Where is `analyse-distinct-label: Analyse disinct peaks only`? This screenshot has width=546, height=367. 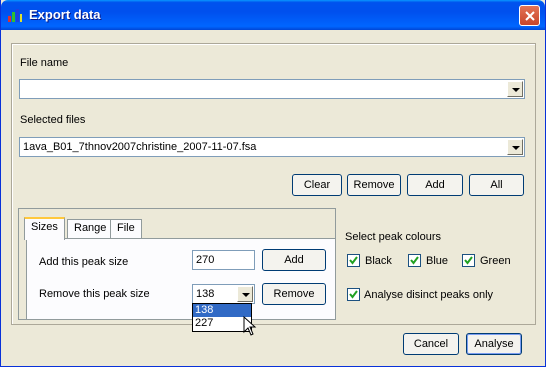
analyse-distinct-label: Analyse disinct peaks only is located at coordinates (429, 295).